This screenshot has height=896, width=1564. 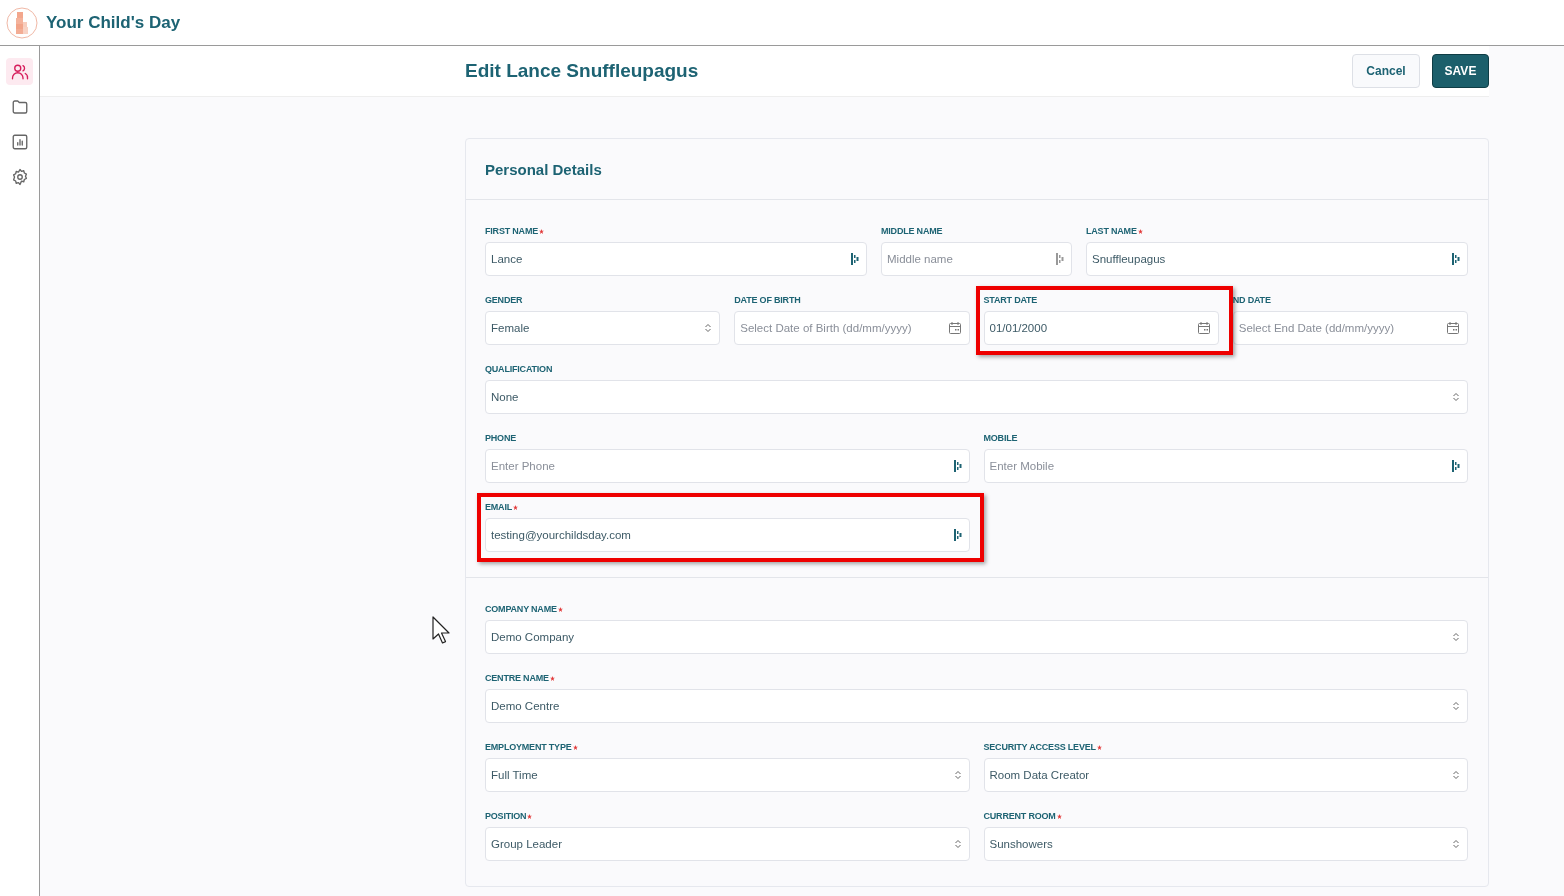 What do you see at coordinates (506, 816) in the screenshot?
I see `field-label: POSITION` at bounding box center [506, 816].